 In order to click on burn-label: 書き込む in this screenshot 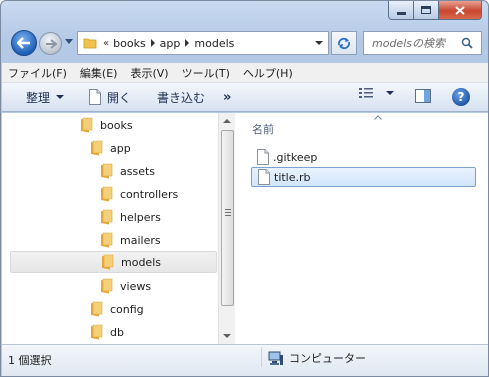, I will do `click(181, 97)`.